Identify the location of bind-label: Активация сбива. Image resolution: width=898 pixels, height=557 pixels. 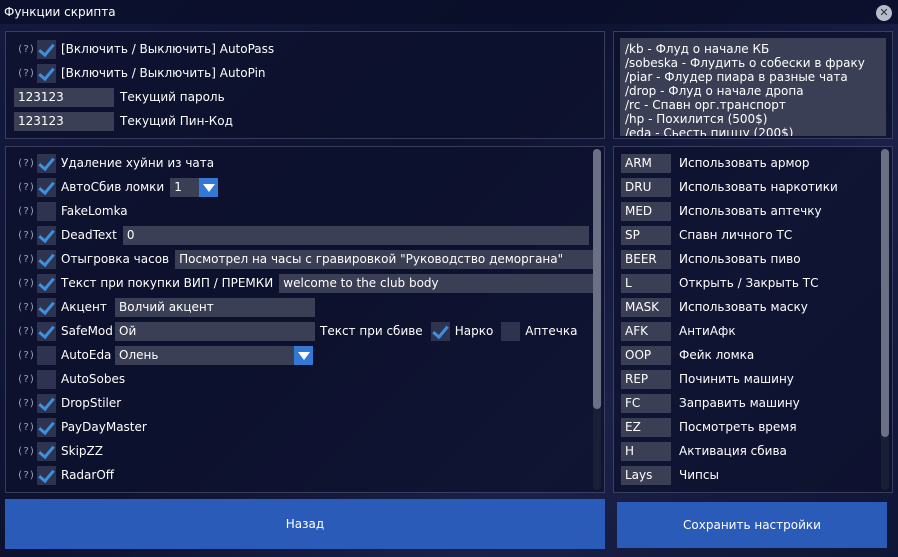
(733, 451).